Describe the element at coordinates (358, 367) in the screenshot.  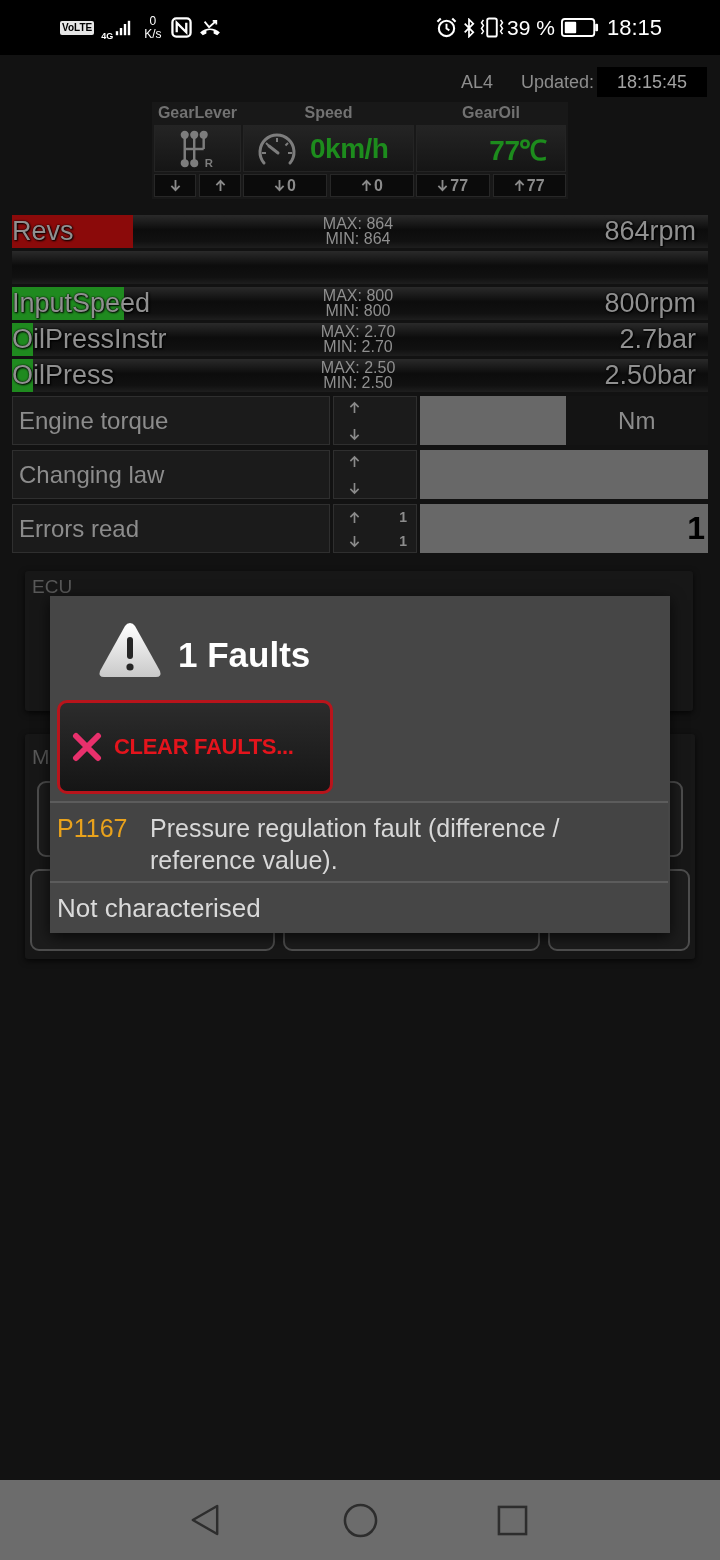
I see `meter-max: MAX: 2.50` at that location.